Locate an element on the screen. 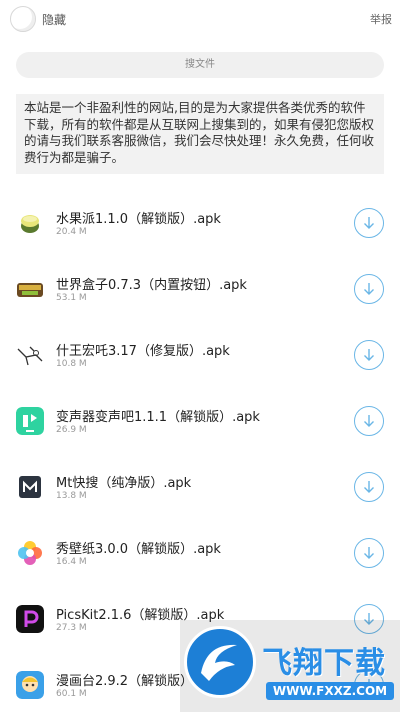  search-files-button: 搜文件 is located at coordinates (200, 65).